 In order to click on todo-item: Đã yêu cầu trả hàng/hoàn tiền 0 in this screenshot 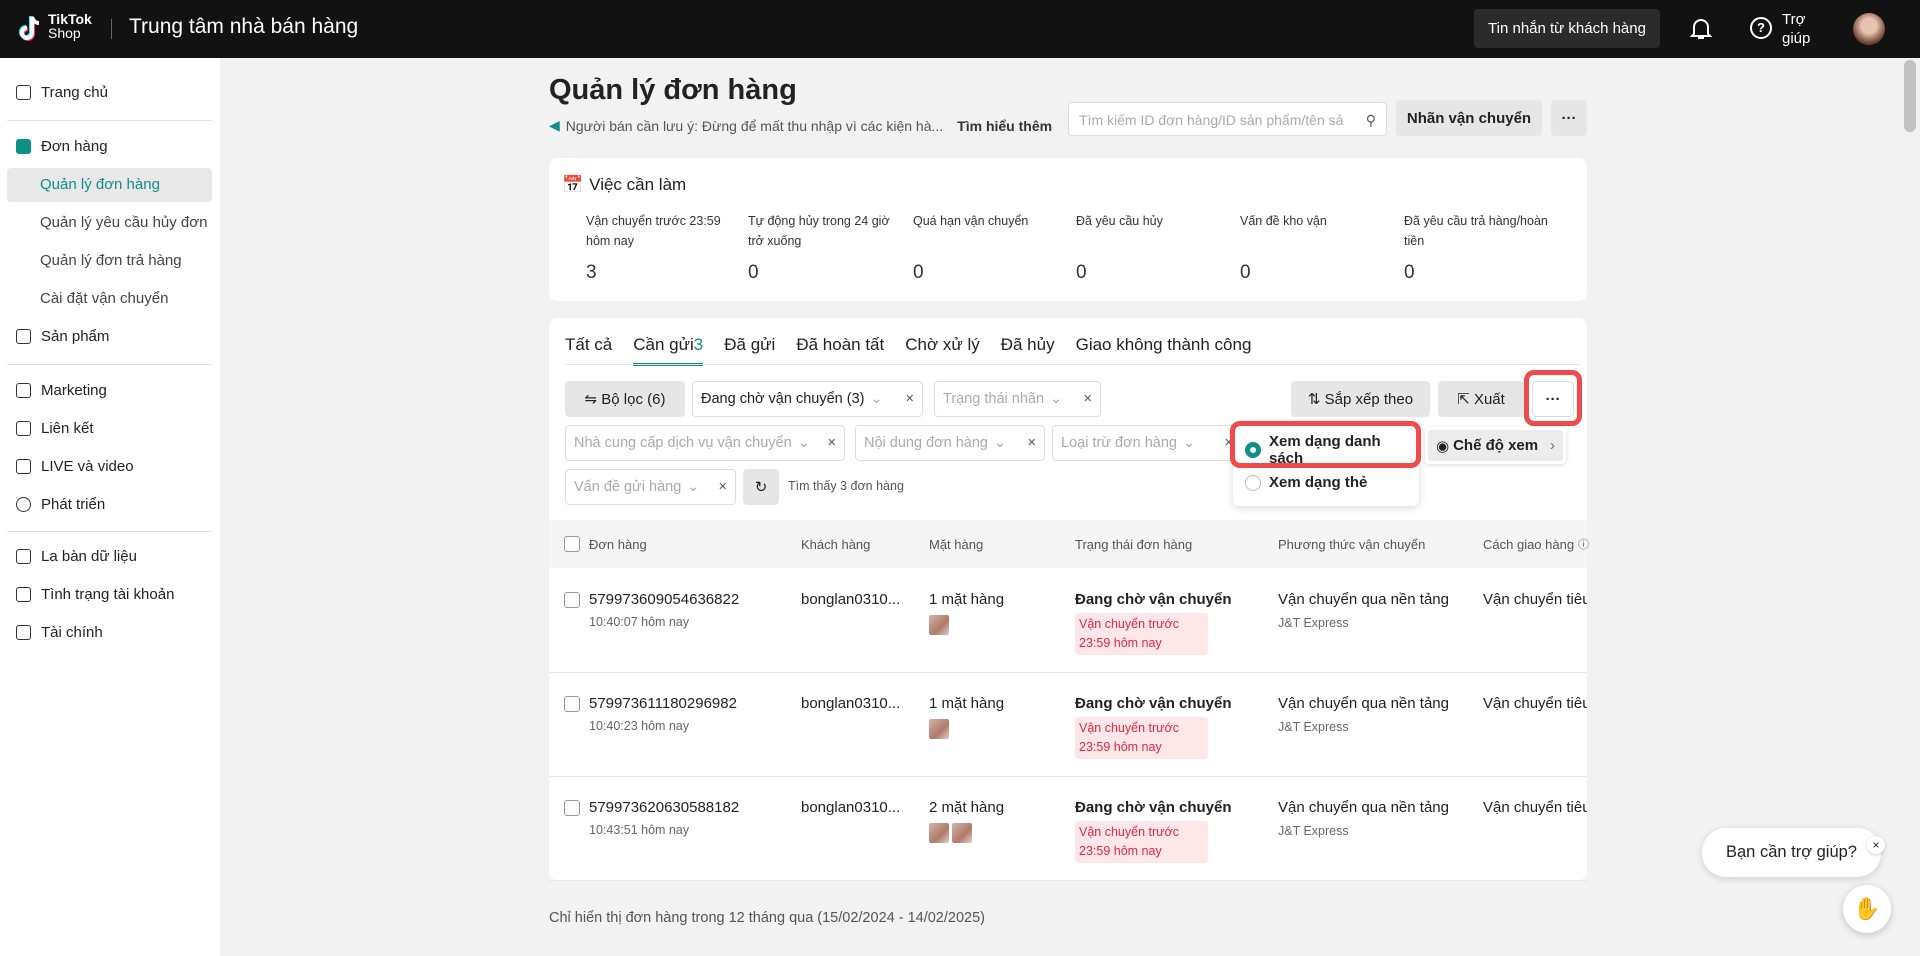, I will do `click(1484, 247)`.